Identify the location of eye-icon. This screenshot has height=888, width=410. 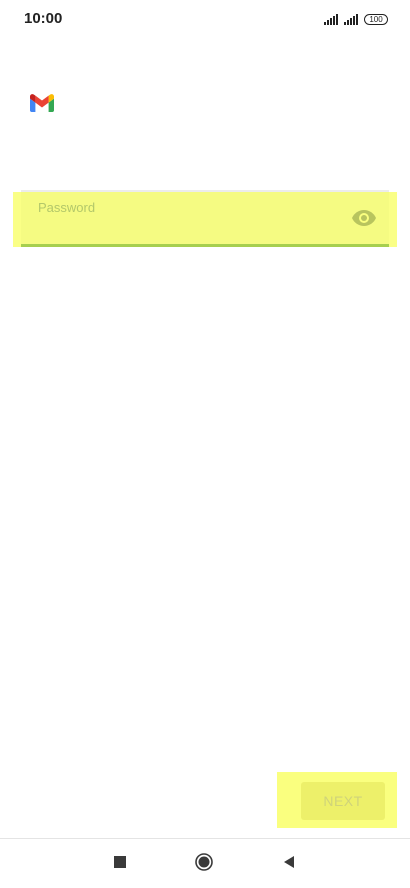
(364, 218).